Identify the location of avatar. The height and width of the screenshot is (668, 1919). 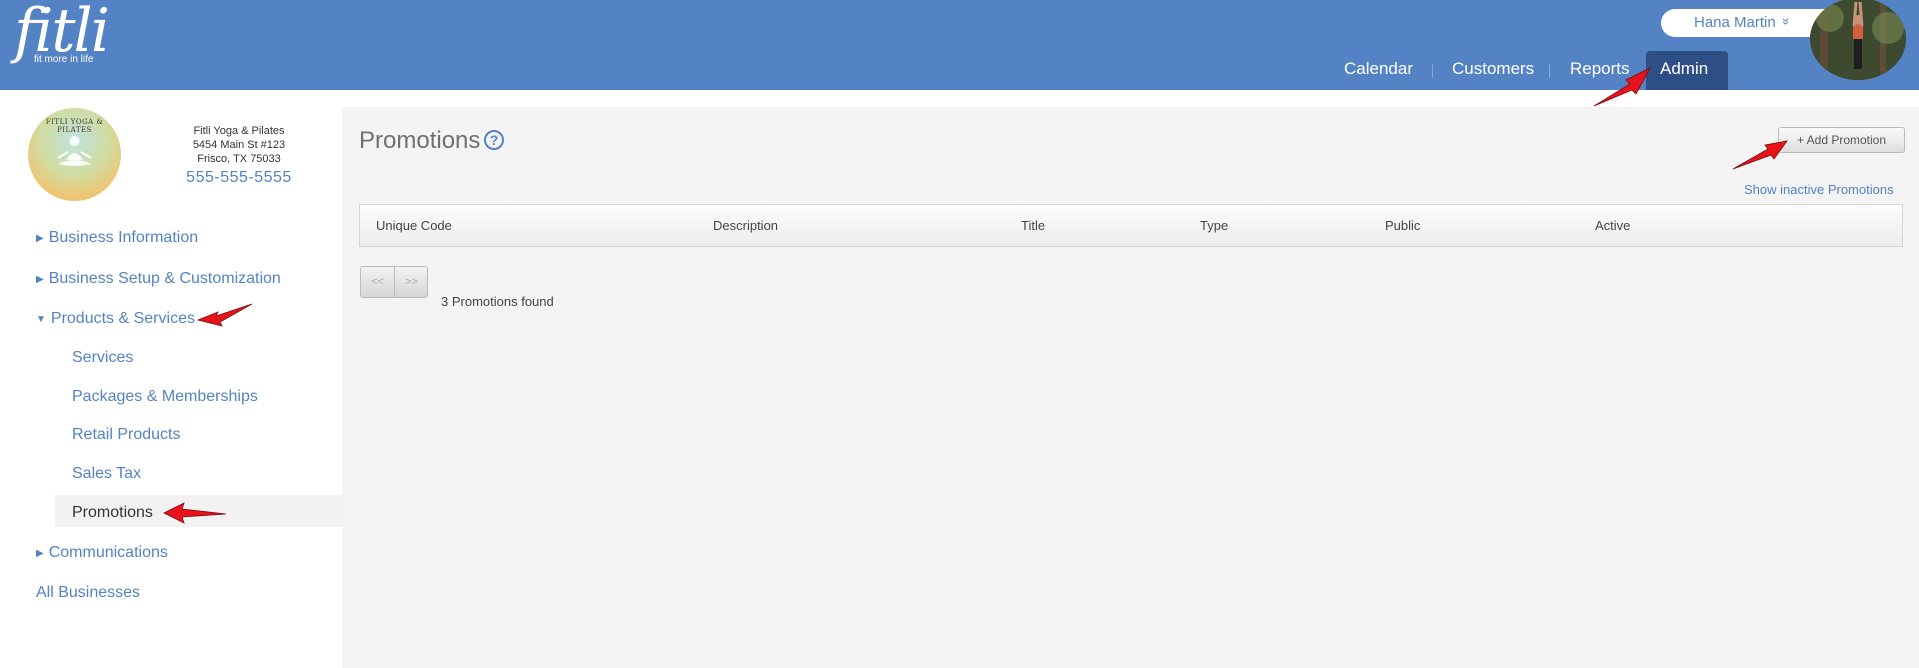
(1858, 40).